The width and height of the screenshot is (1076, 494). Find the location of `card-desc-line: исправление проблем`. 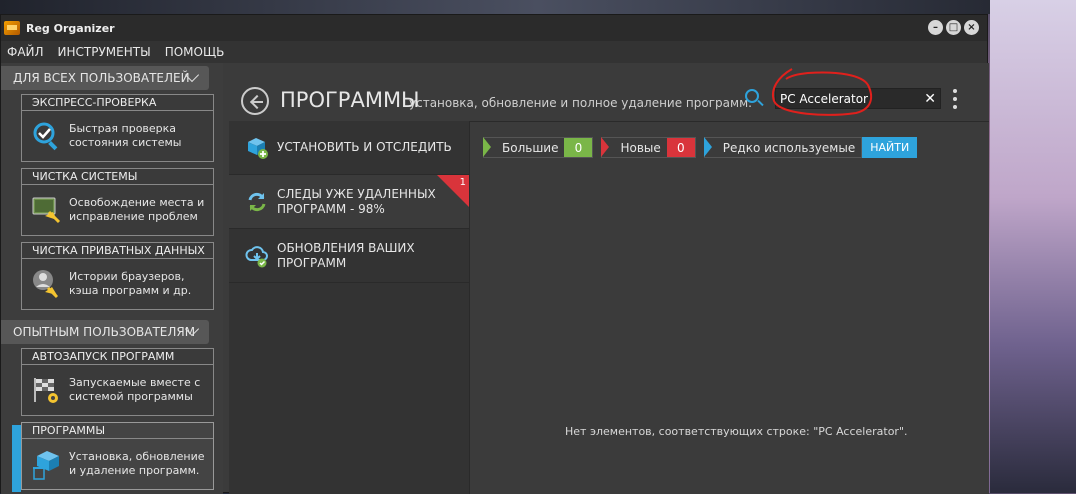

card-desc-line: исправление проблем is located at coordinates (133, 216).